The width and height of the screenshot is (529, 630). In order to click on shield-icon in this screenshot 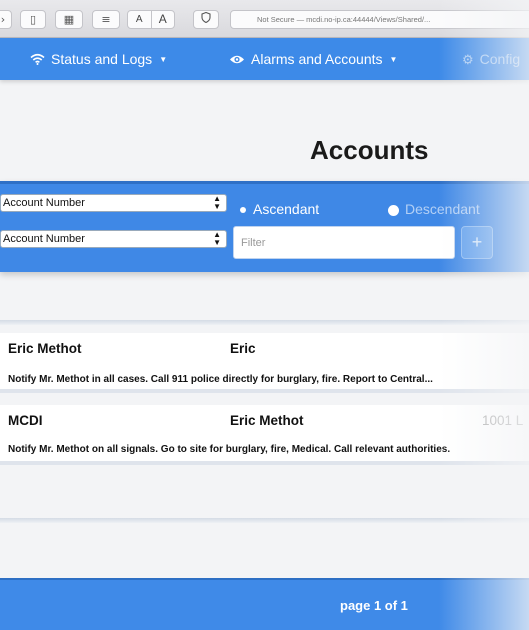, I will do `click(206, 18)`.